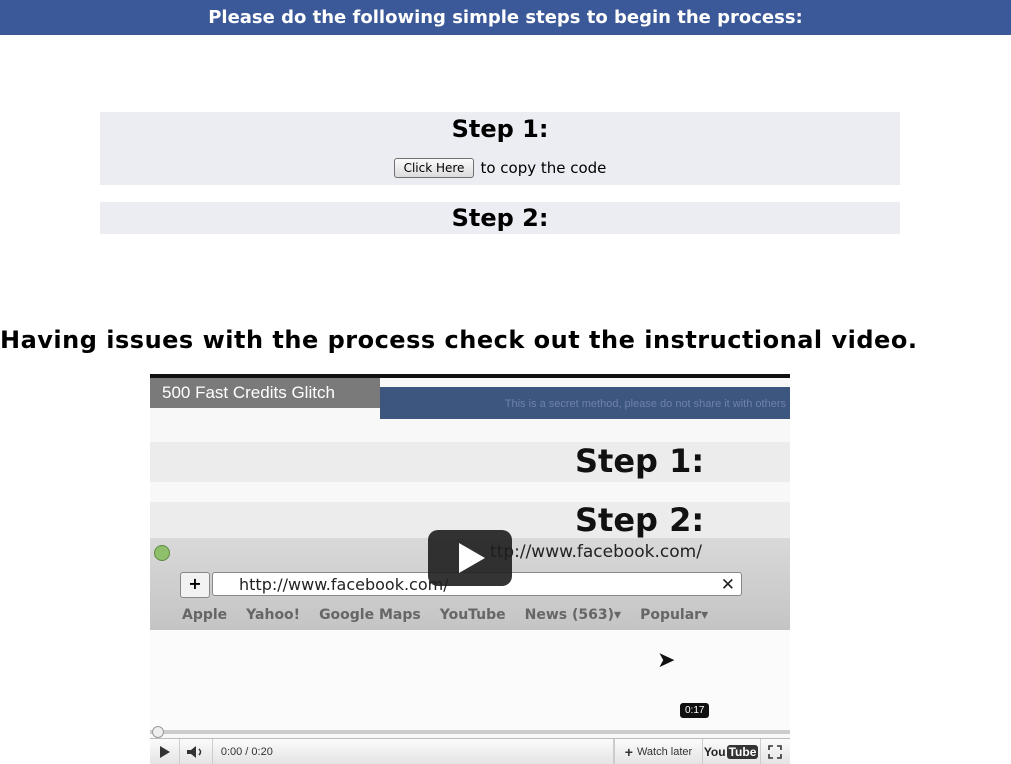 This screenshot has height=764, width=1011. Describe the element at coordinates (727, 585) in the screenshot. I see `close-icon: ✕` at that location.